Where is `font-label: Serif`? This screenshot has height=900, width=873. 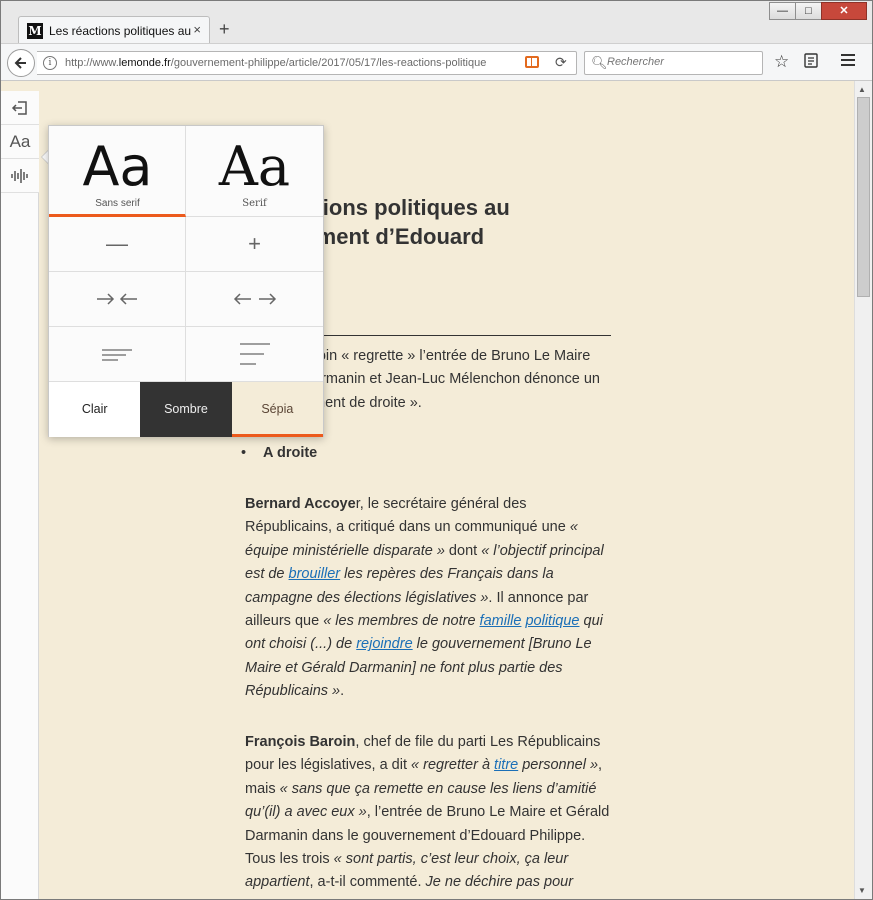
font-label: Serif is located at coordinates (254, 203).